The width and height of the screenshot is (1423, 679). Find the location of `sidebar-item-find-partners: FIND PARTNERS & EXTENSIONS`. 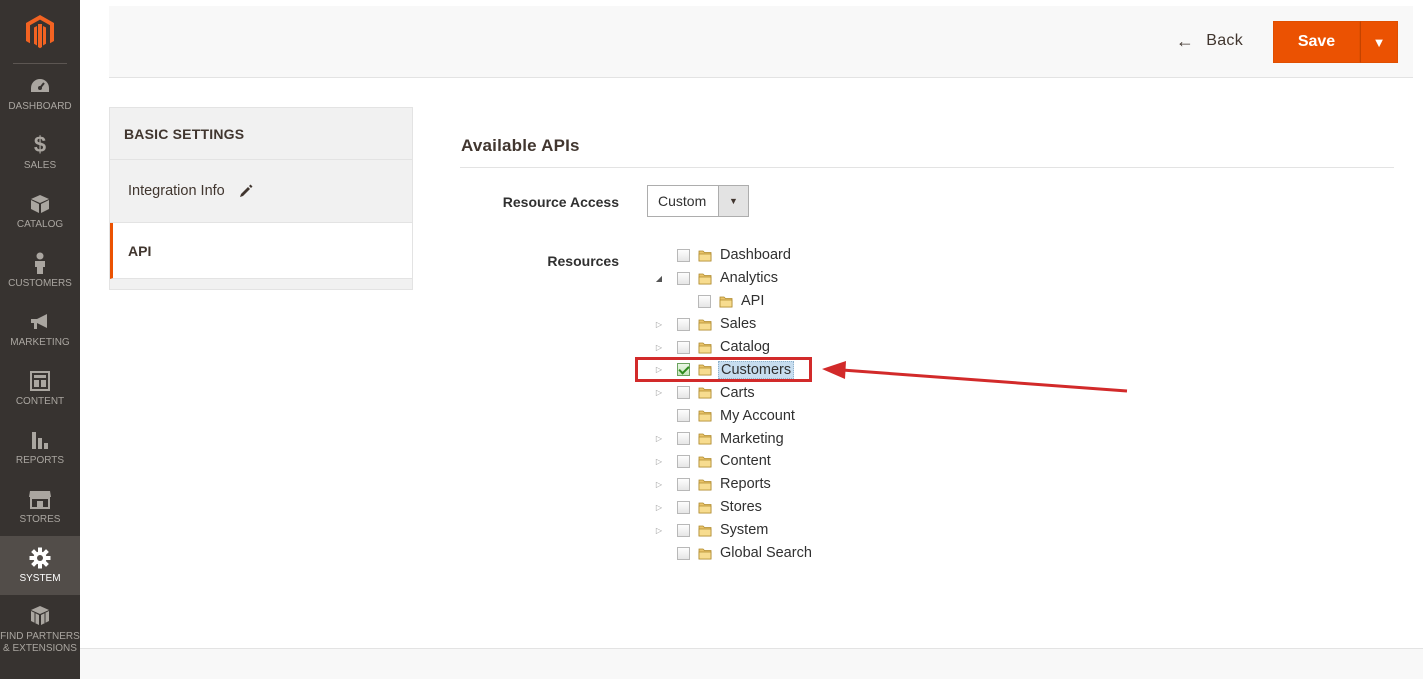

sidebar-item-find-partners: FIND PARTNERS & EXTENSIONS is located at coordinates (40, 630).